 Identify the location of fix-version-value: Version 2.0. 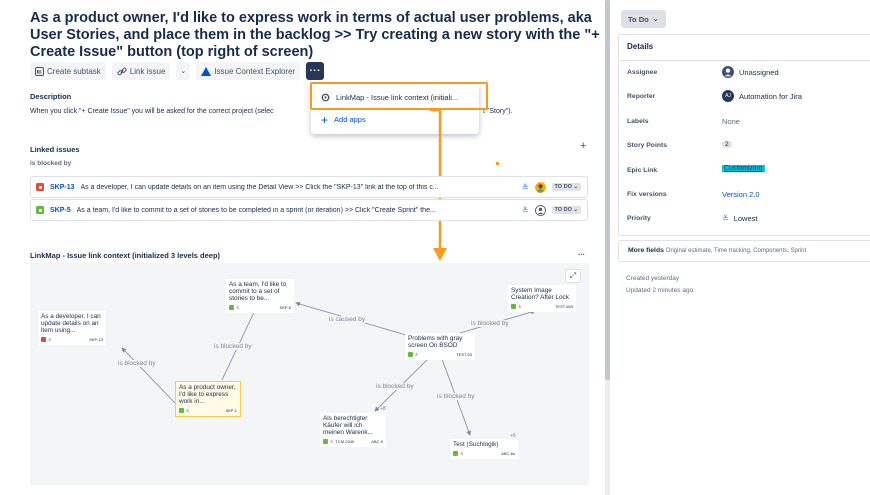
(741, 194).